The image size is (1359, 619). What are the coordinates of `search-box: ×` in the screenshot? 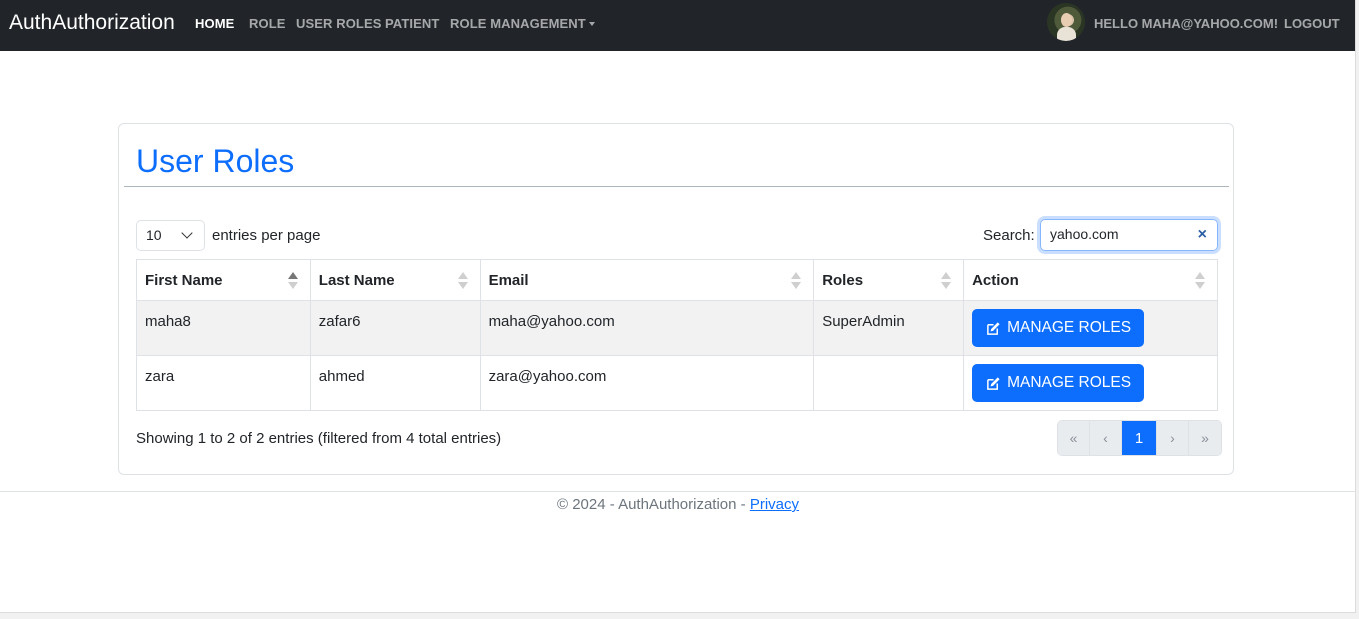 It's located at (1129, 235).